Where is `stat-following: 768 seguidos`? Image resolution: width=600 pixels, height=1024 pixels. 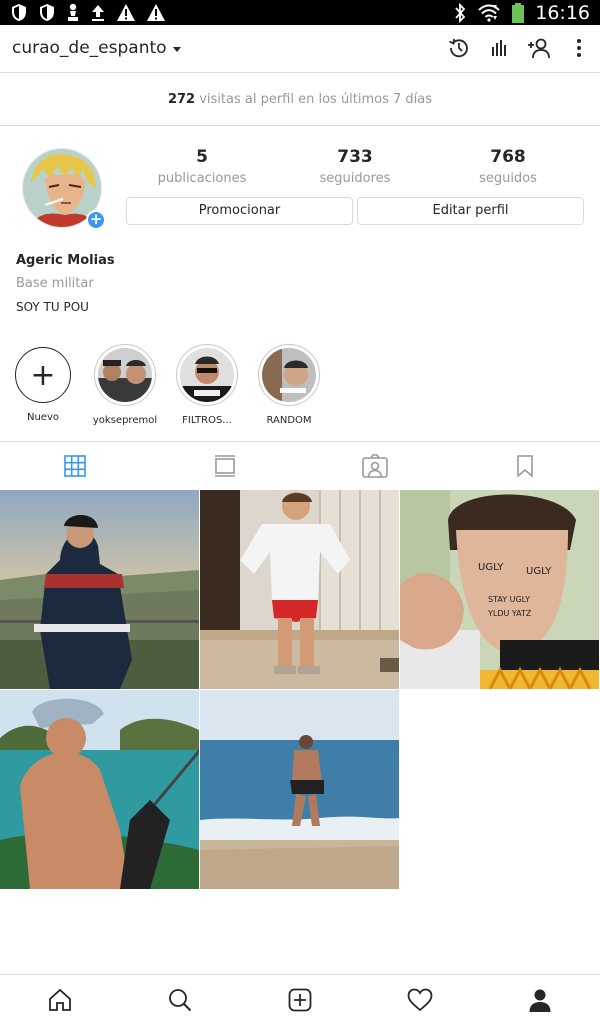
stat-following: 768 seguidos is located at coordinates (508, 168).